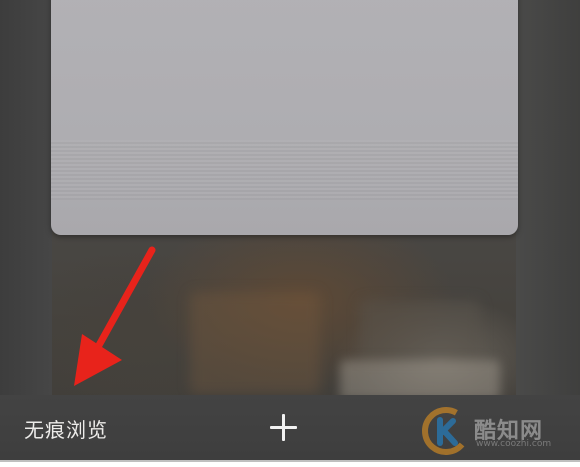 The image size is (580, 467). I want to click on screen-bottom-edge, so click(290, 463).